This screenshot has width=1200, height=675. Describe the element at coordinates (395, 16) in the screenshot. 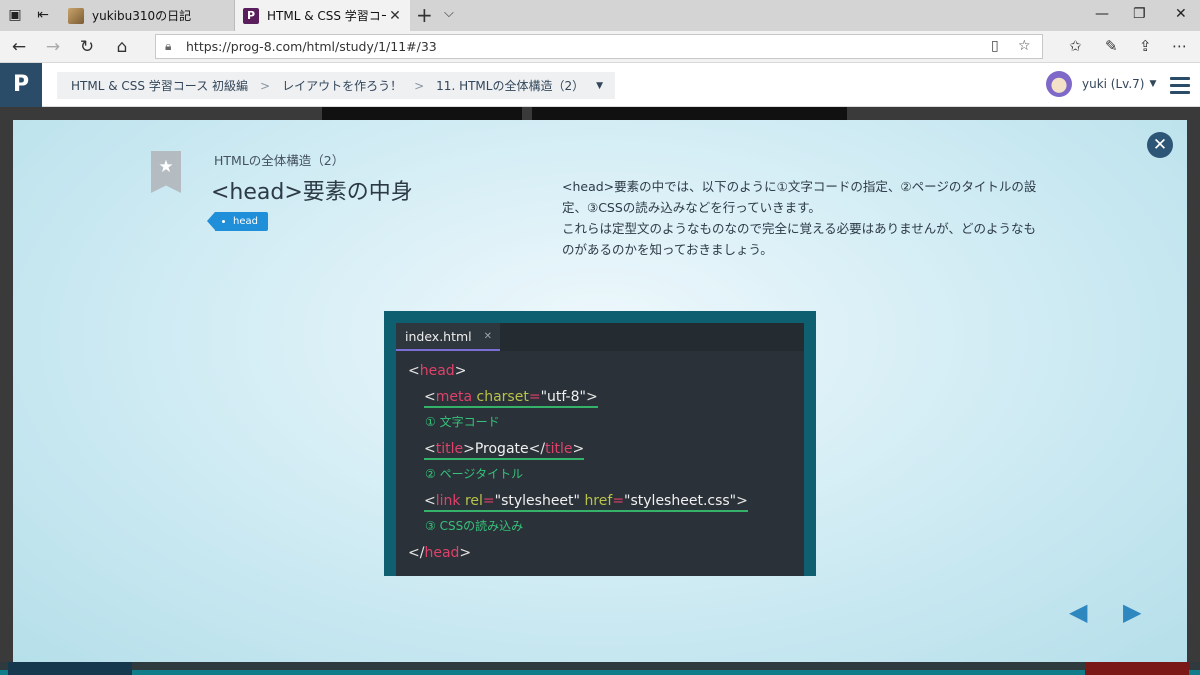

I see `close-tab-icon: ✕` at that location.